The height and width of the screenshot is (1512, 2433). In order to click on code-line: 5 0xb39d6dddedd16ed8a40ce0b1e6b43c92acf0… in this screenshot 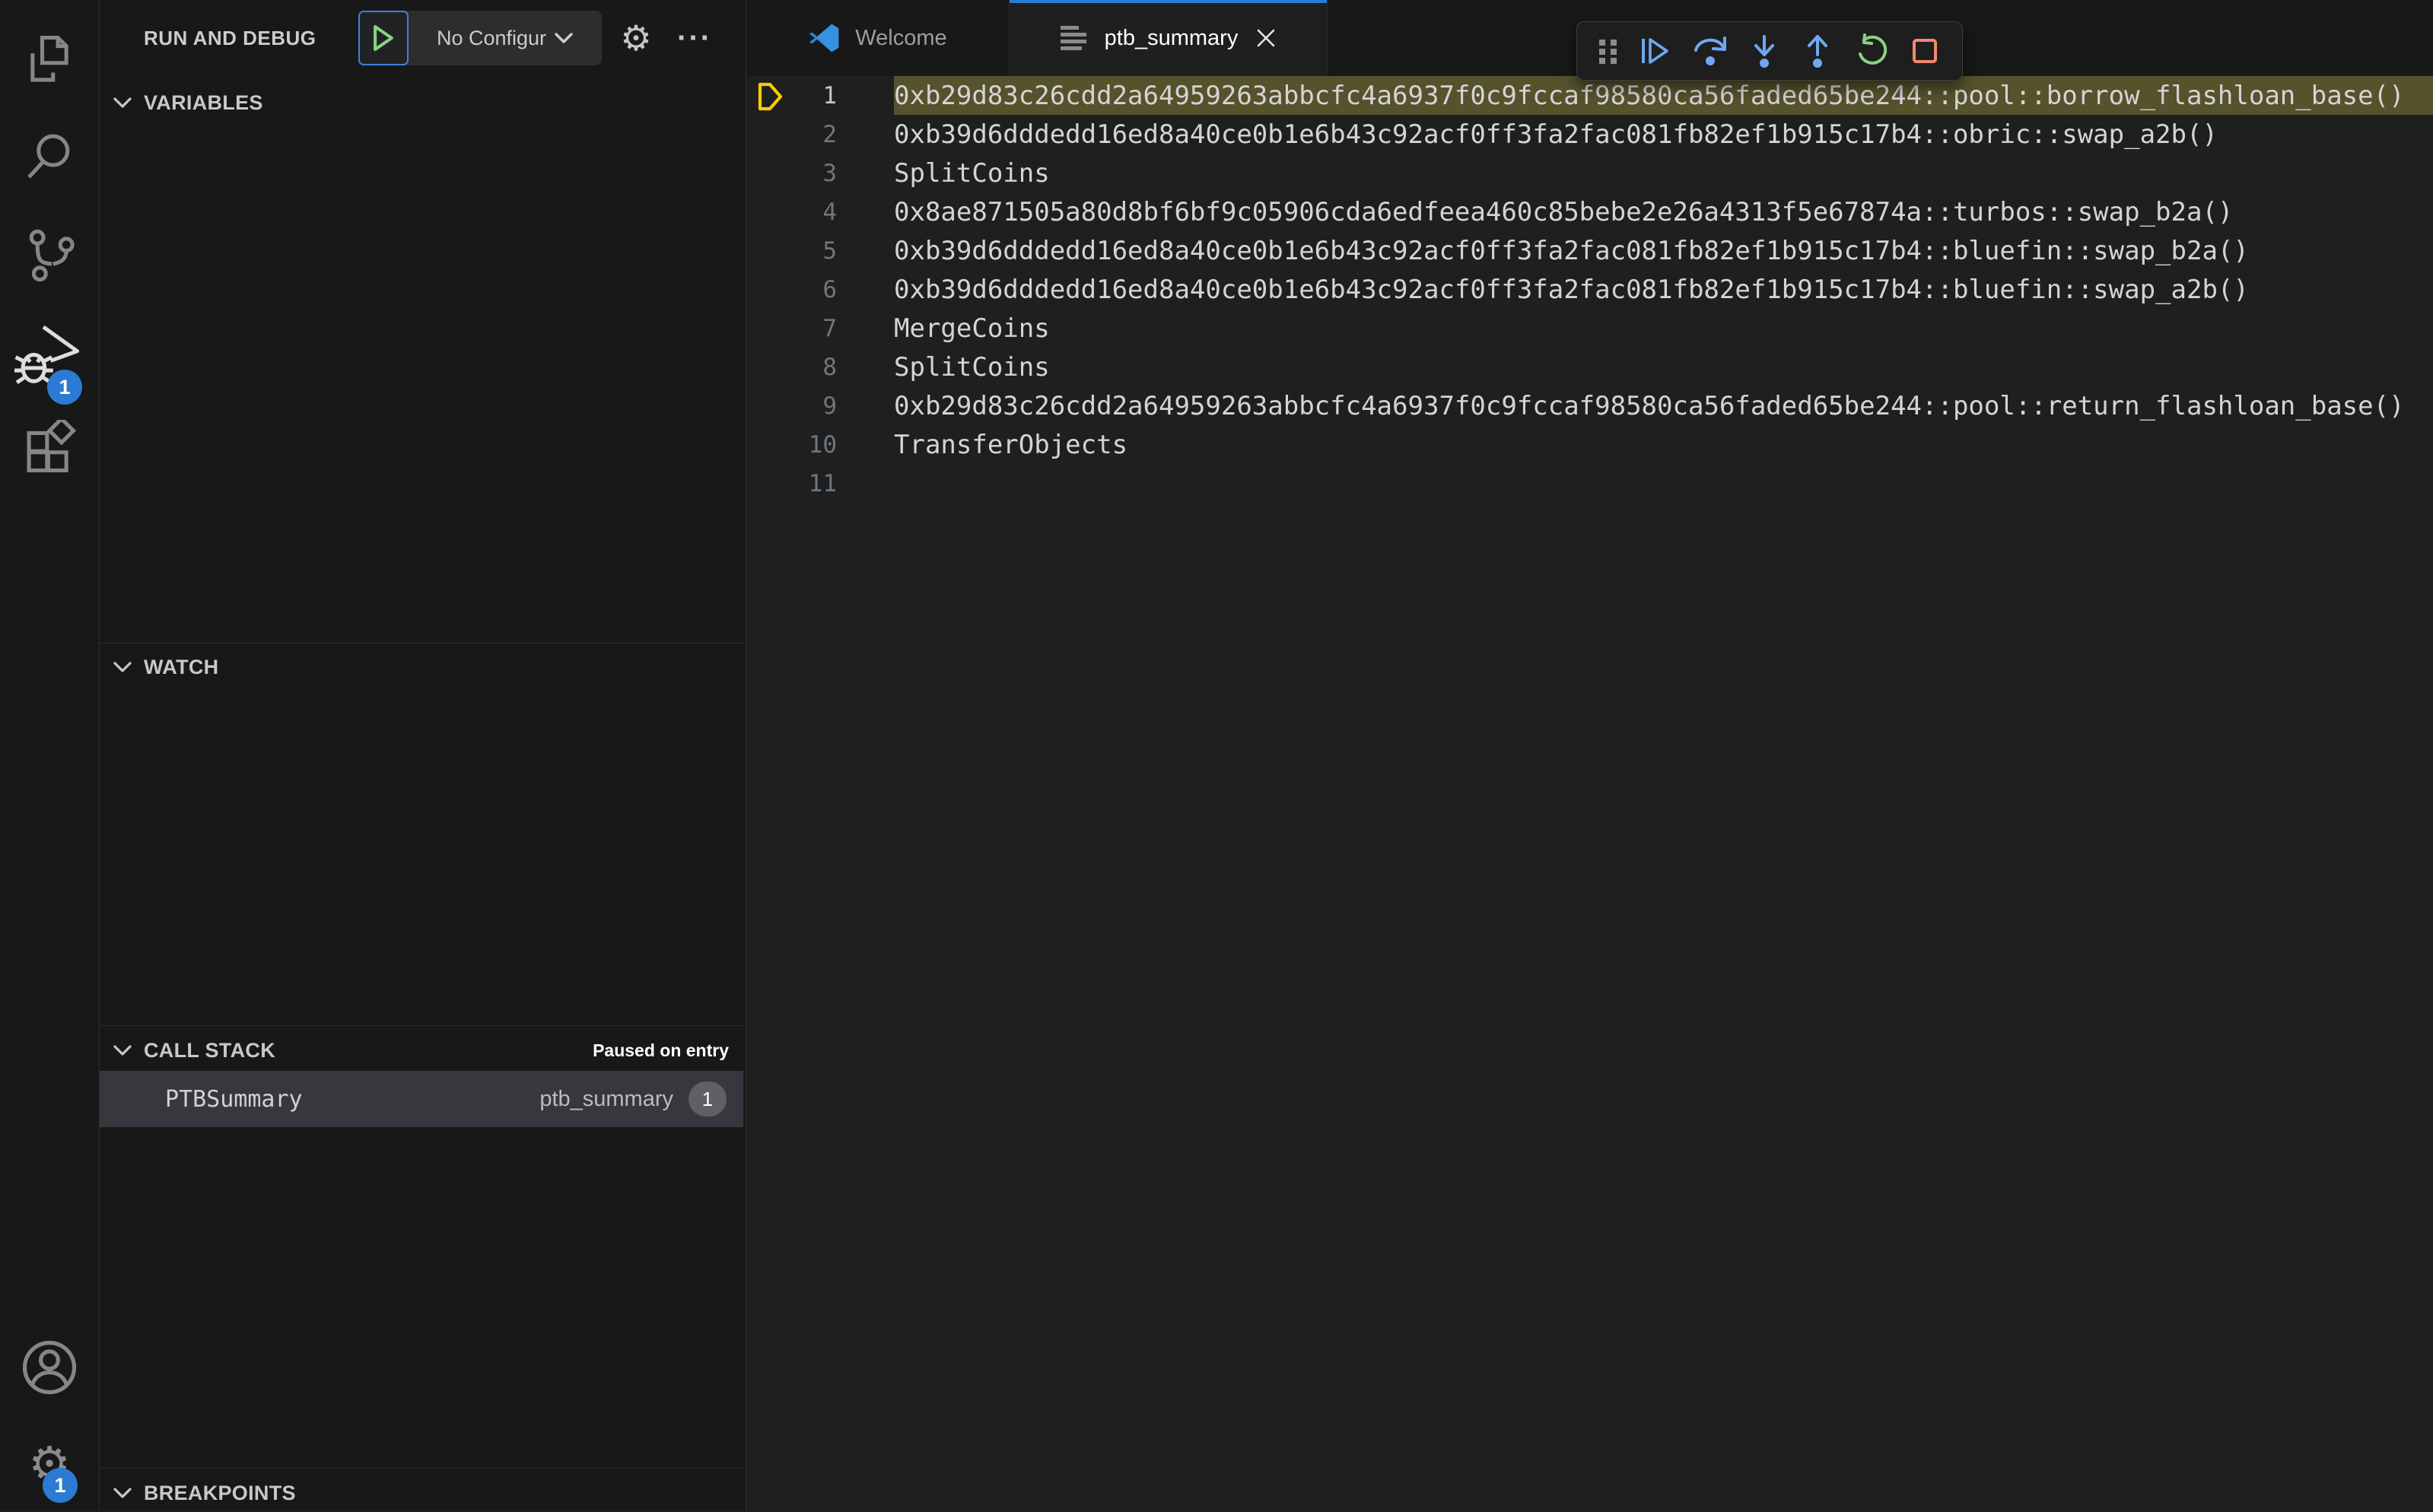, I will do `click(1589, 251)`.